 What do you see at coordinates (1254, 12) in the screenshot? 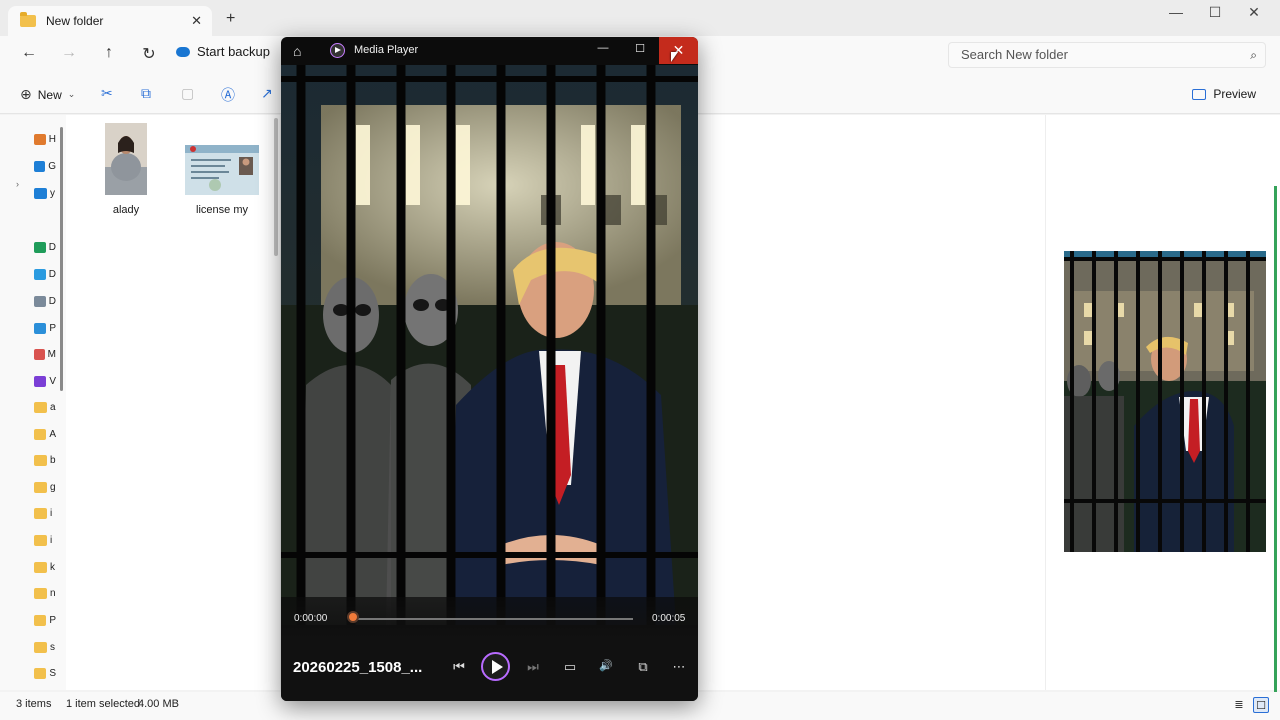
I see `close-window-button: ✕` at bounding box center [1254, 12].